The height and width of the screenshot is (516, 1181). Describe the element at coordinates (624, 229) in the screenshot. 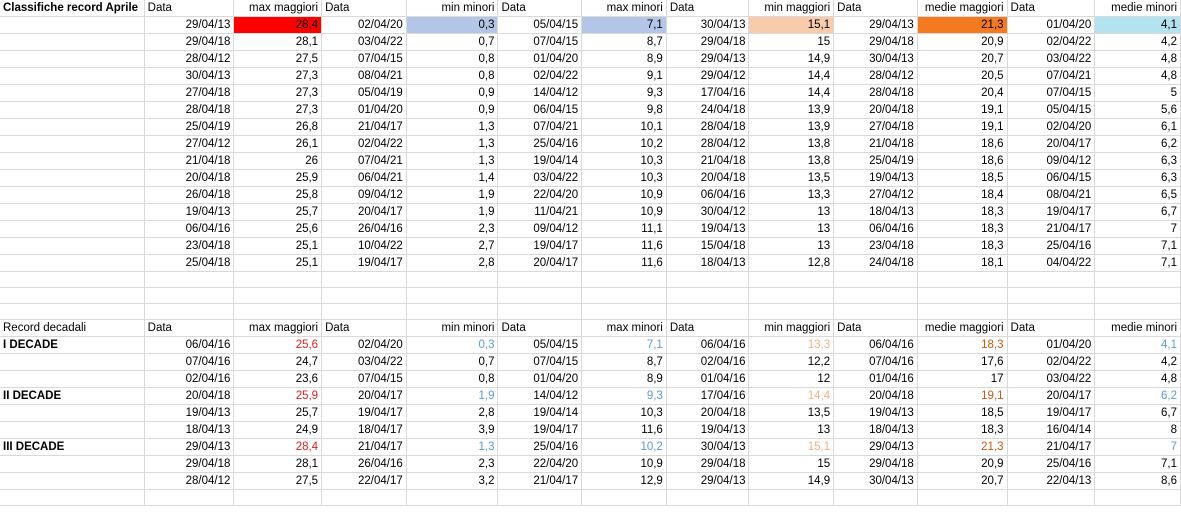

I see `value-cell: 11,1` at that location.